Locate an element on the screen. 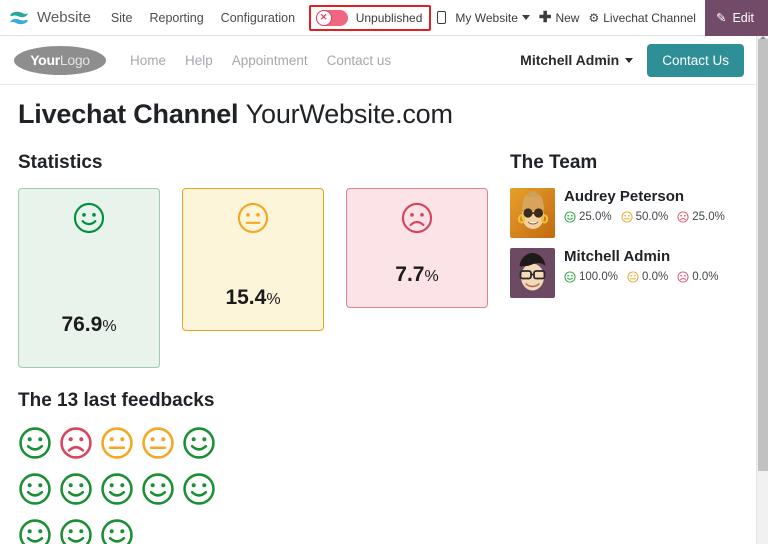 Image resolution: width=768 pixels, height=544 pixels. team-stat-sad-value: 0.0% is located at coordinates (705, 276).